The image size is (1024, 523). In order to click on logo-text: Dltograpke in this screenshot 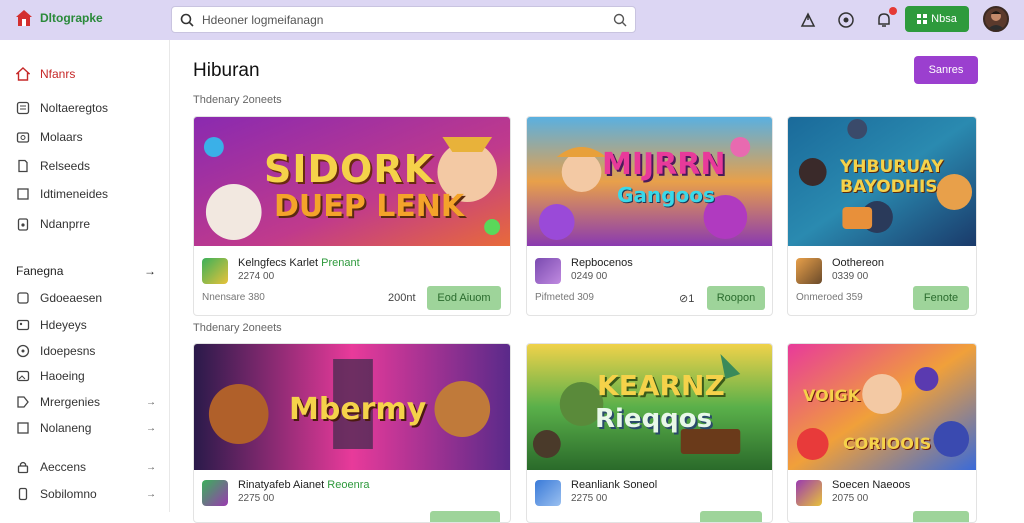, I will do `click(71, 18)`.